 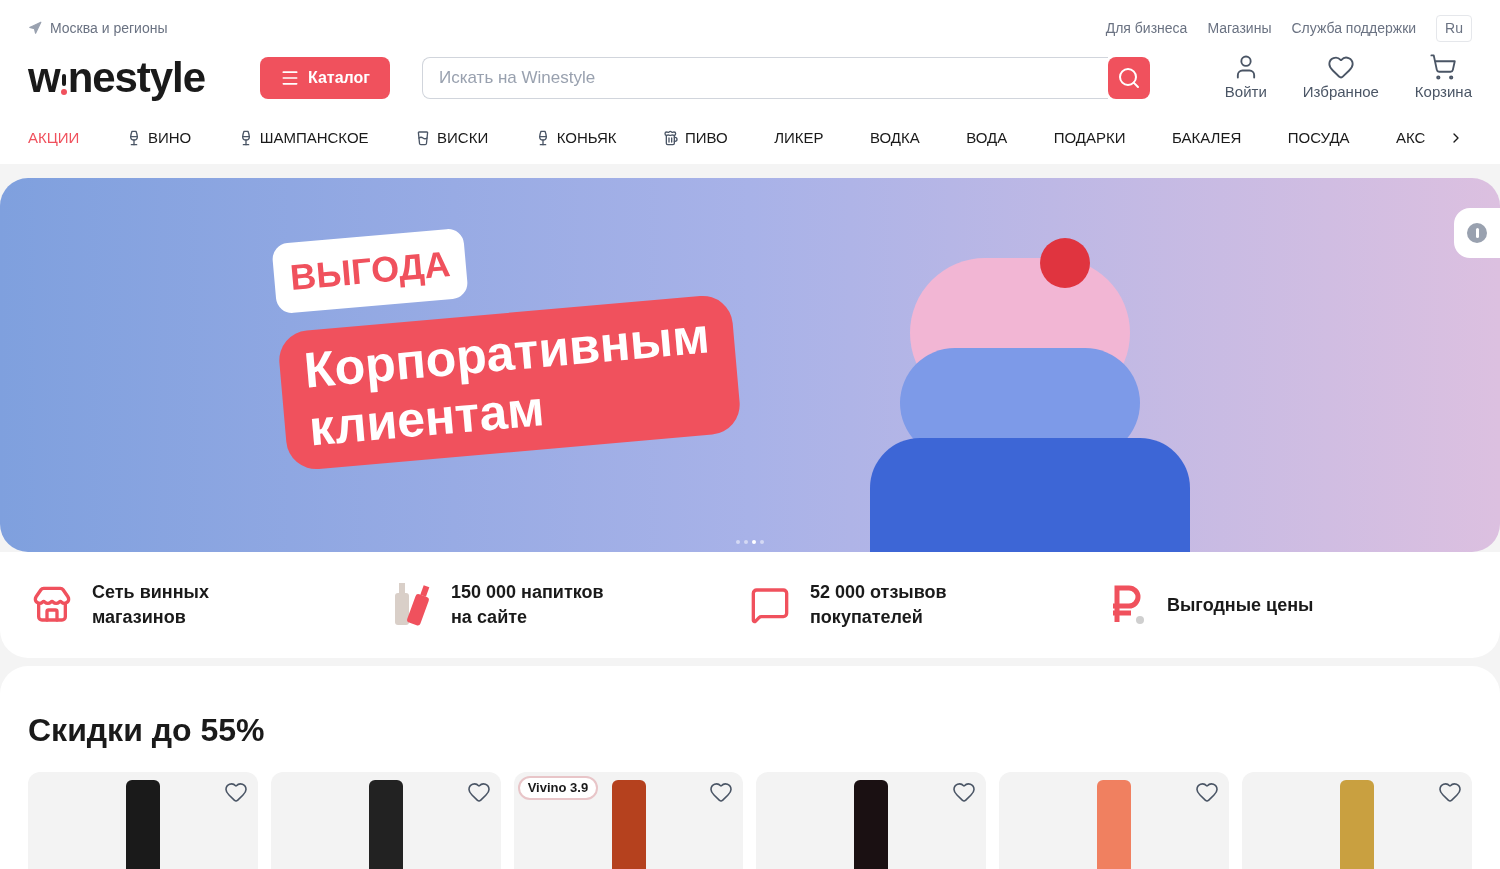 I want to click on search-icon, so click(x=1129, y=78).